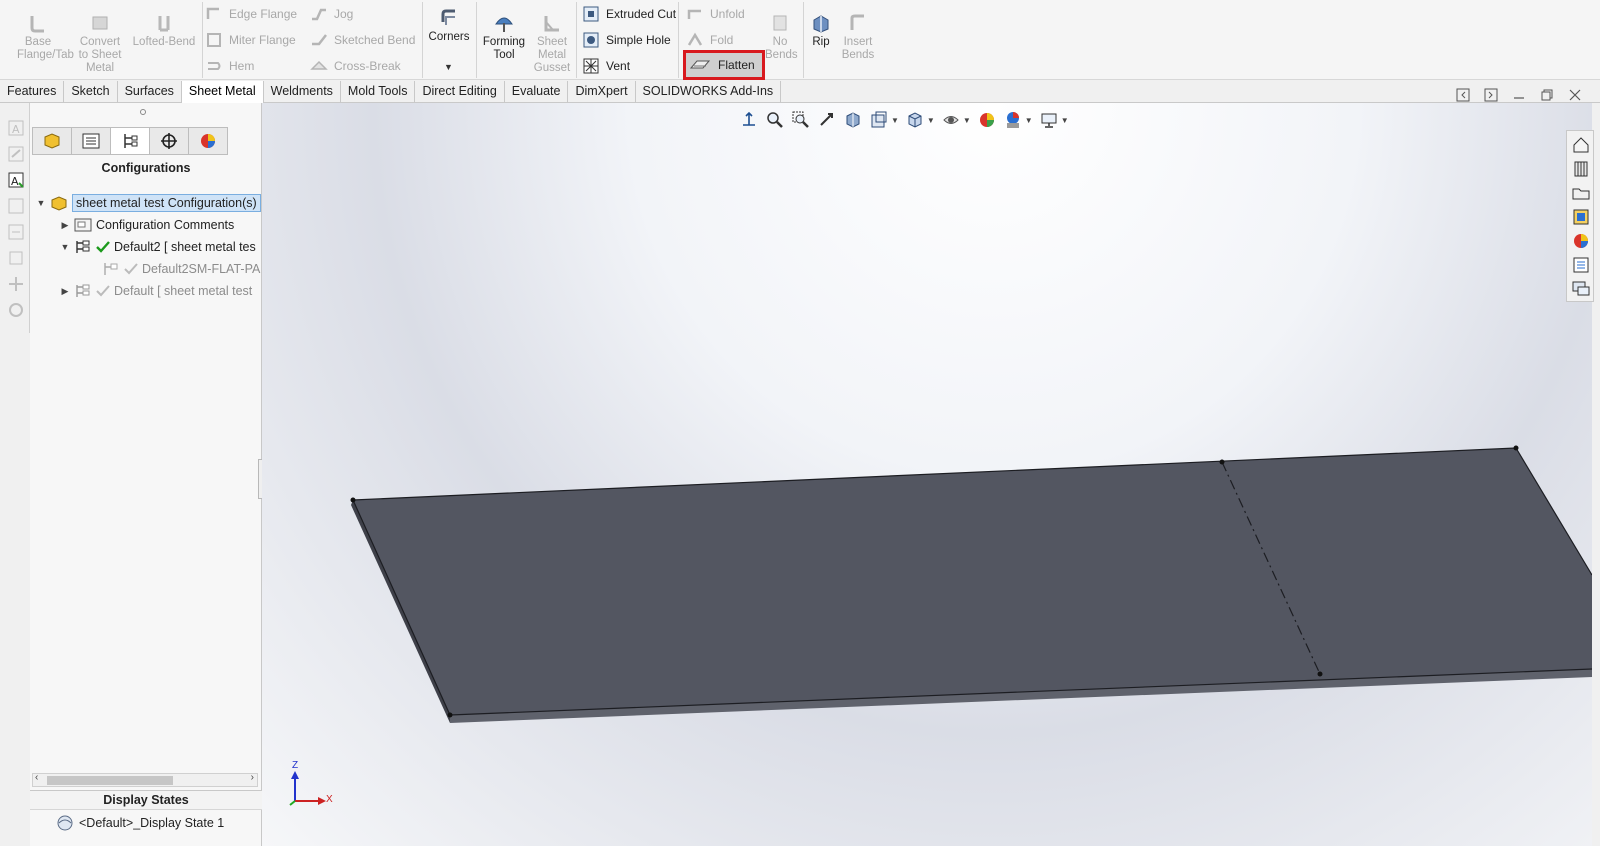 The image size is (1600, 846). I want to click on base-flange-button: Base Flange/Tab, so click(41, 37).